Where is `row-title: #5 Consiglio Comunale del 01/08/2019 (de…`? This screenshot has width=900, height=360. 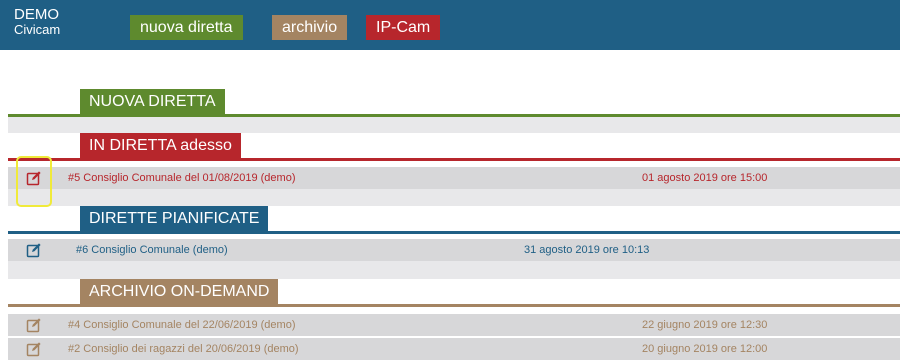
row-title: #5 Consiglio Comunale del 01/08/2019 (de… is located at coordinates (181, 178).